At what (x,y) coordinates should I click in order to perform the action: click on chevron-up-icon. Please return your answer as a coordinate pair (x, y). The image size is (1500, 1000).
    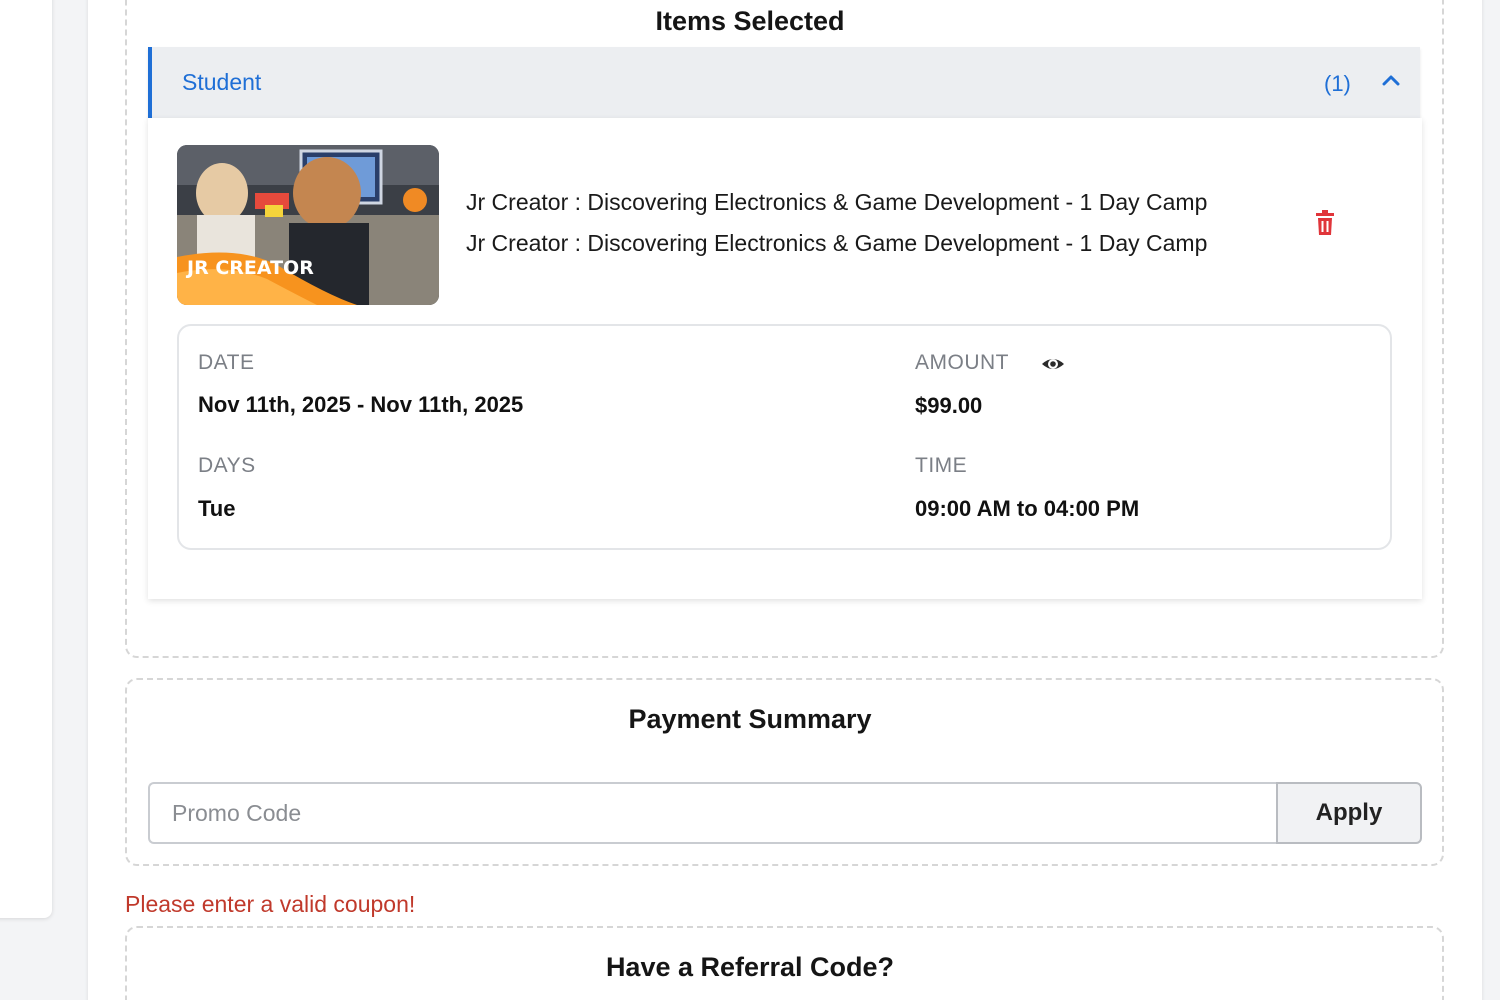
    Looking at the image, I should click on (1391, 80).